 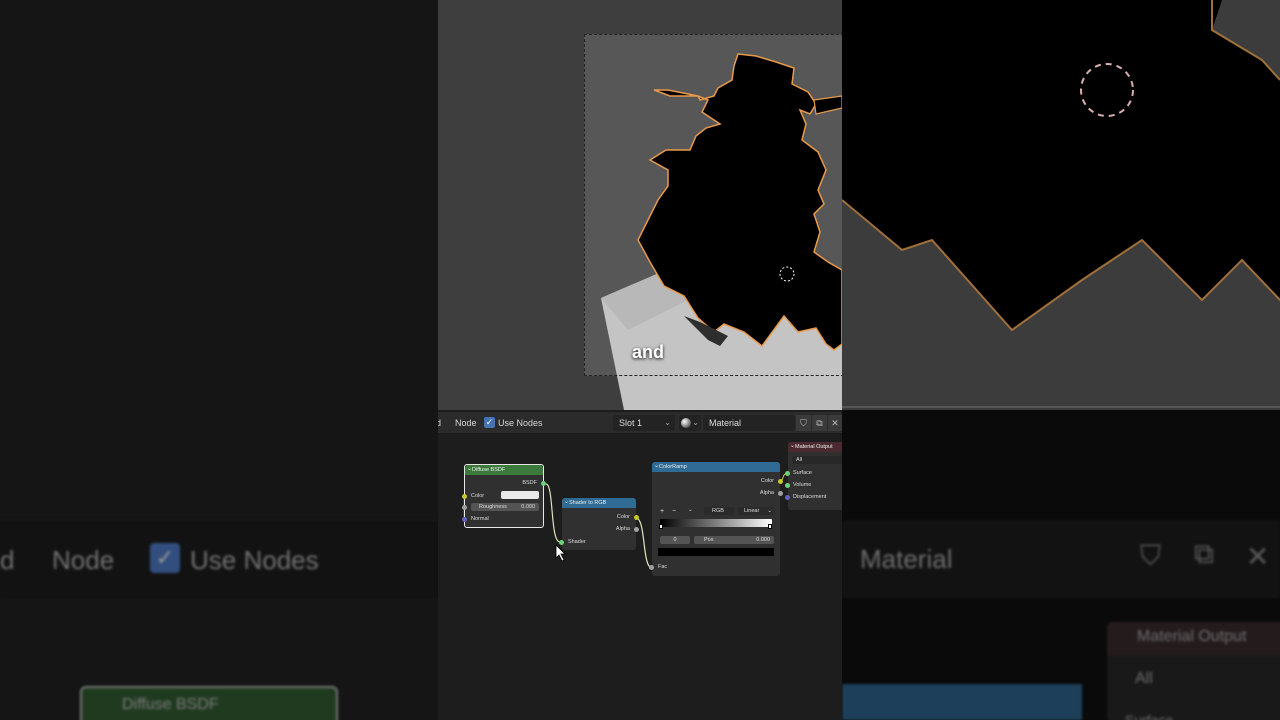 What do you see at coordinates (464, 519) in the screenshot?
I see `normal-input-socket` at bounding box center [464, 519].